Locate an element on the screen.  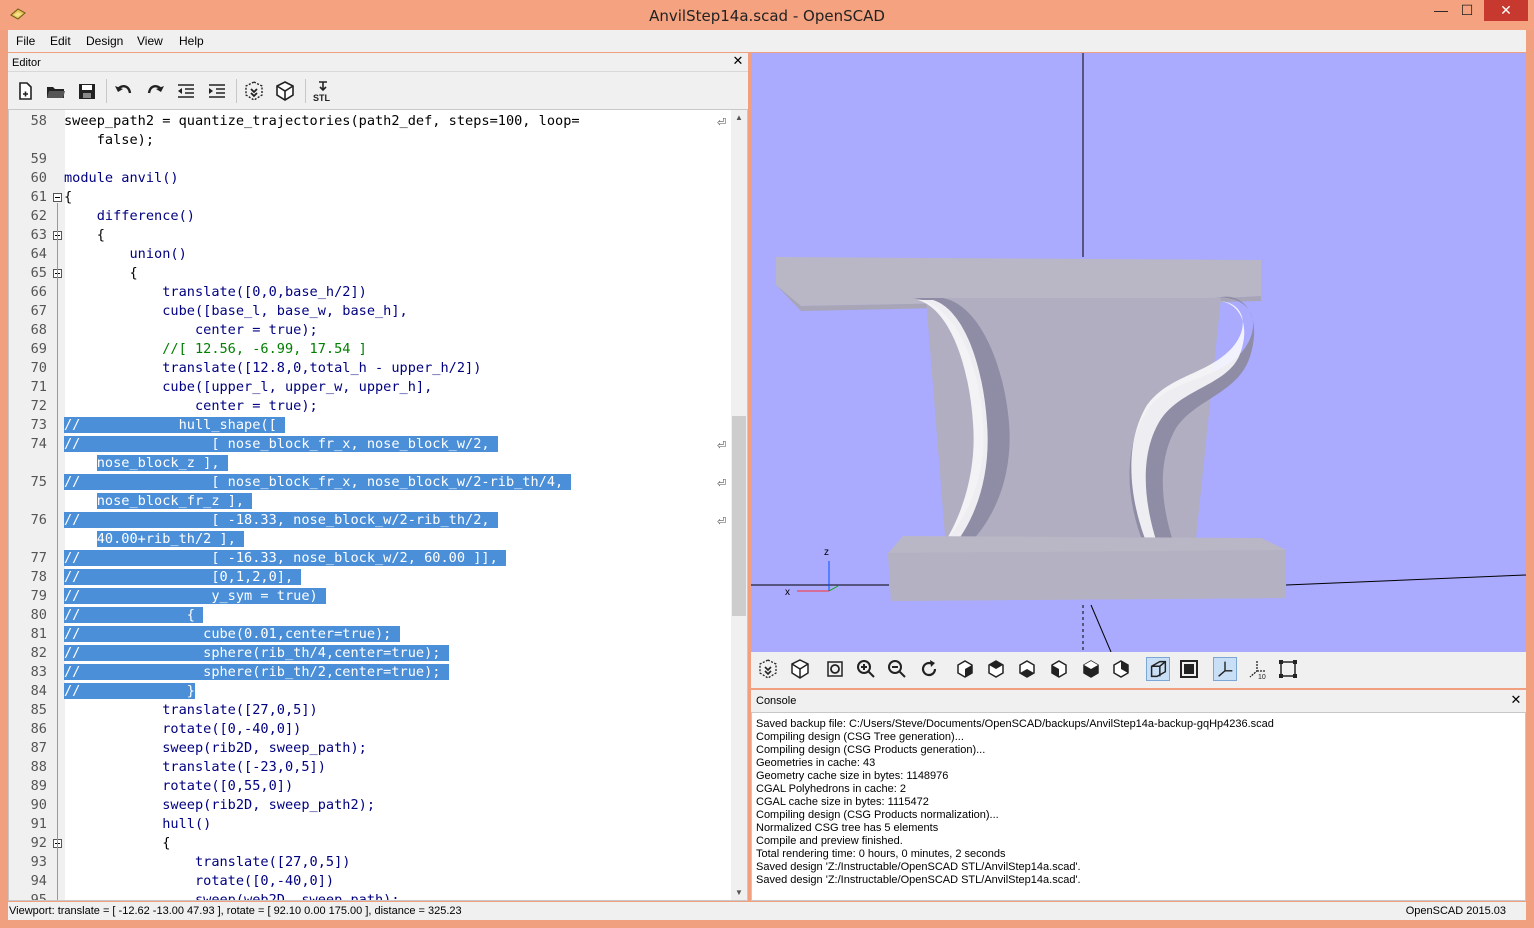
export-stl-icon: STL is located at coordinates (323, 91).